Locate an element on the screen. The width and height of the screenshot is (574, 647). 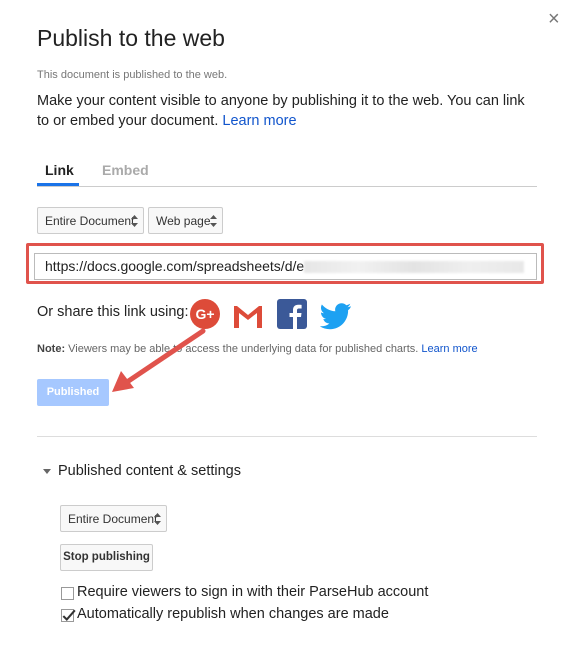
gmail-icon is located at coordinates (248, 316).